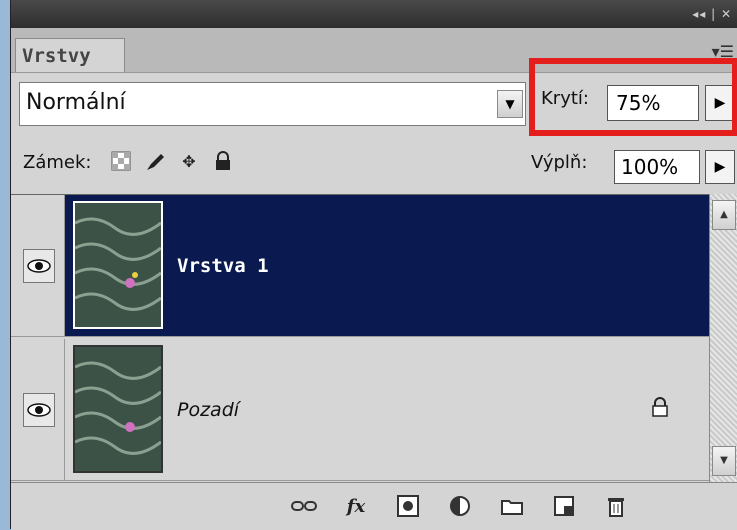 The image size is (737, 530). What do you see at coordinates (189, 161) in the screenshot?
I see `lock-move-icon: ✥` at bounding box center [189, 161].